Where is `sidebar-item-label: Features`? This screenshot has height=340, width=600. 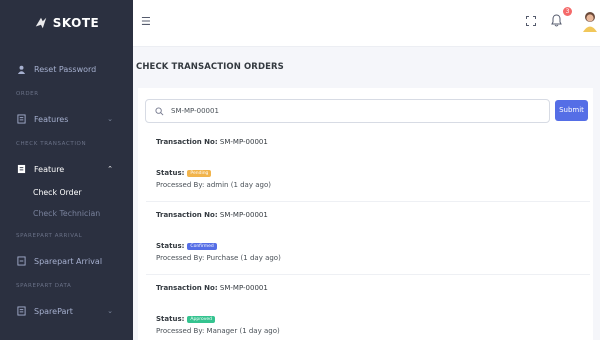 sidebar-item-label: Features is located at coordinates (51, 119).